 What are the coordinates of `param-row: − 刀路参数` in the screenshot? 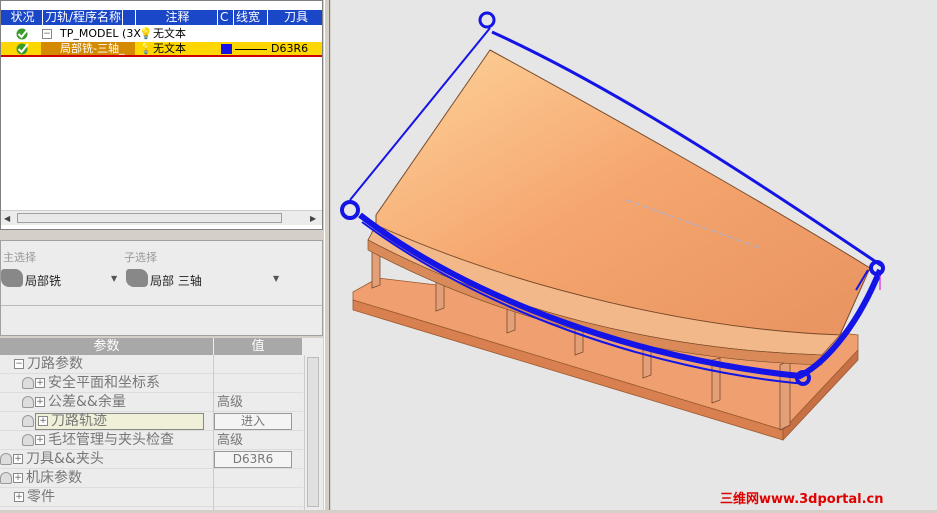 It's located at (151, 364).